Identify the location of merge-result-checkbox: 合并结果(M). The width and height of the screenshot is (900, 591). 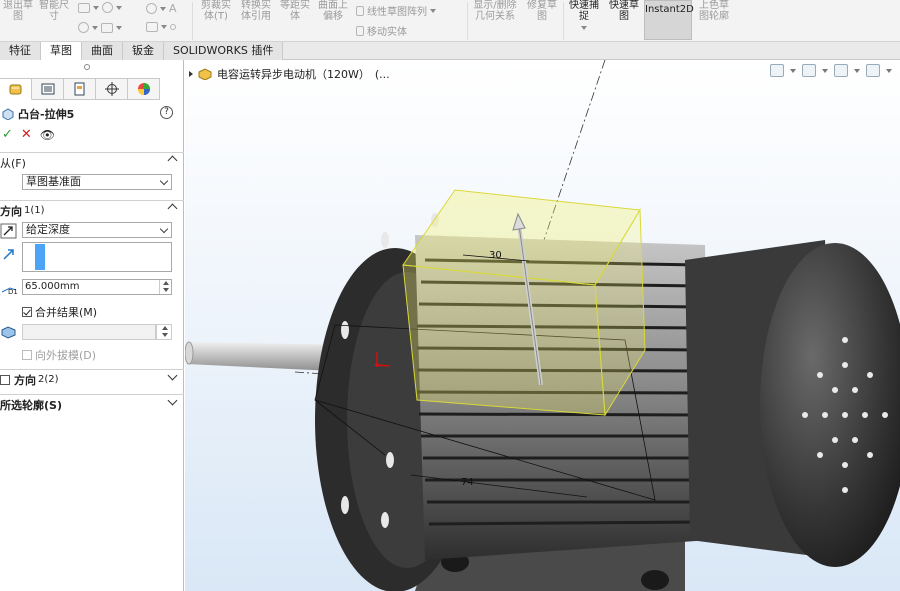
(59, 312).